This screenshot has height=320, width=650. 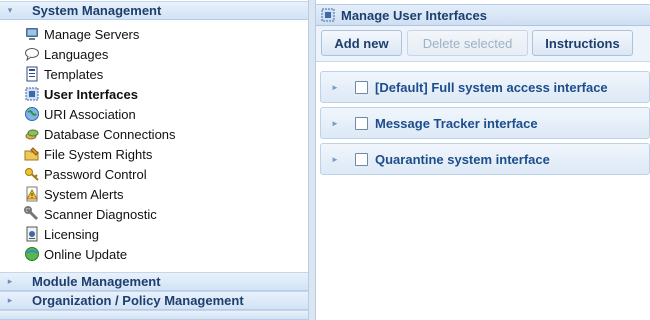 What do you see at coordinates (10, 10) in the screenshot?
I see `collapse-arrow-icon: ▾` at bounding box center [10, 10].